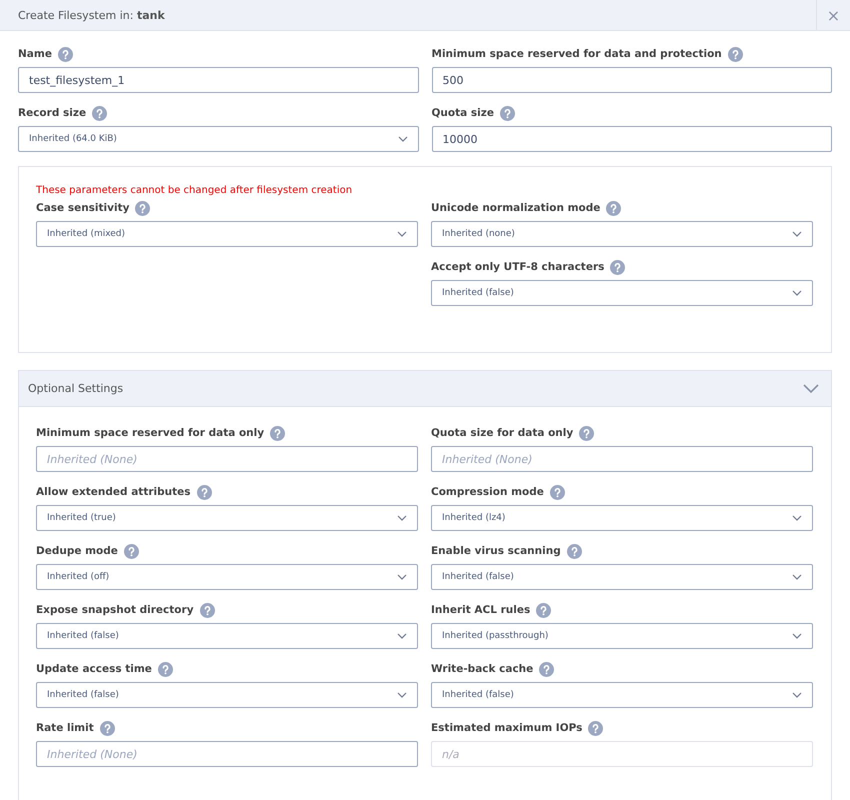 Image resolution: width=850 pixels, height=800 pixels. Describe the element at coordinates (76, 388) in the screenshot. I see `accordion-title: Optional Settings` at that location.